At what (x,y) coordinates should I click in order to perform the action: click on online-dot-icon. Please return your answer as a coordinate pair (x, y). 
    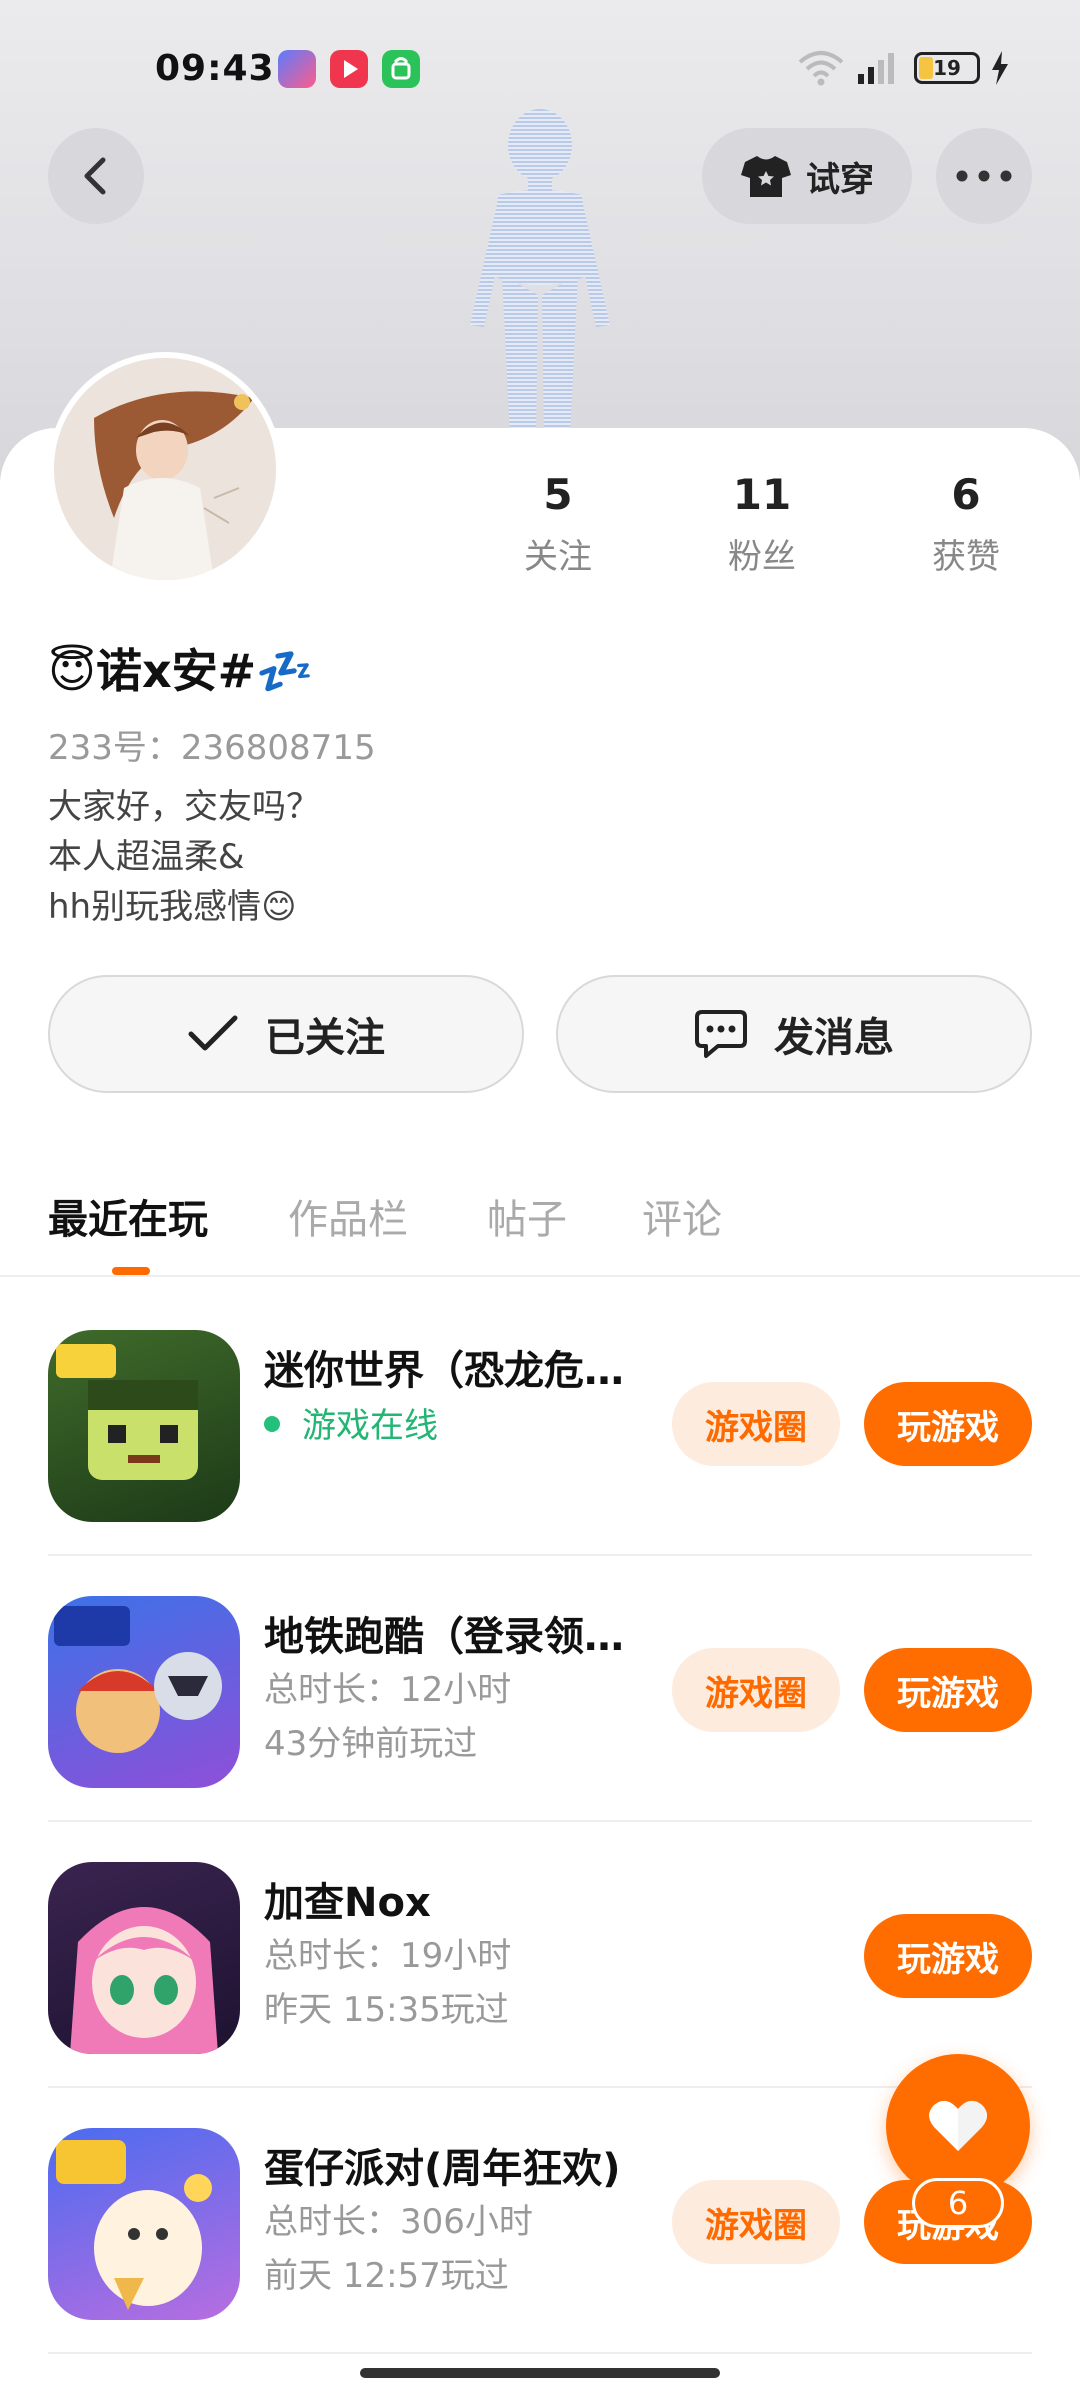
    Looking at the image, I should click on (272, 1423).